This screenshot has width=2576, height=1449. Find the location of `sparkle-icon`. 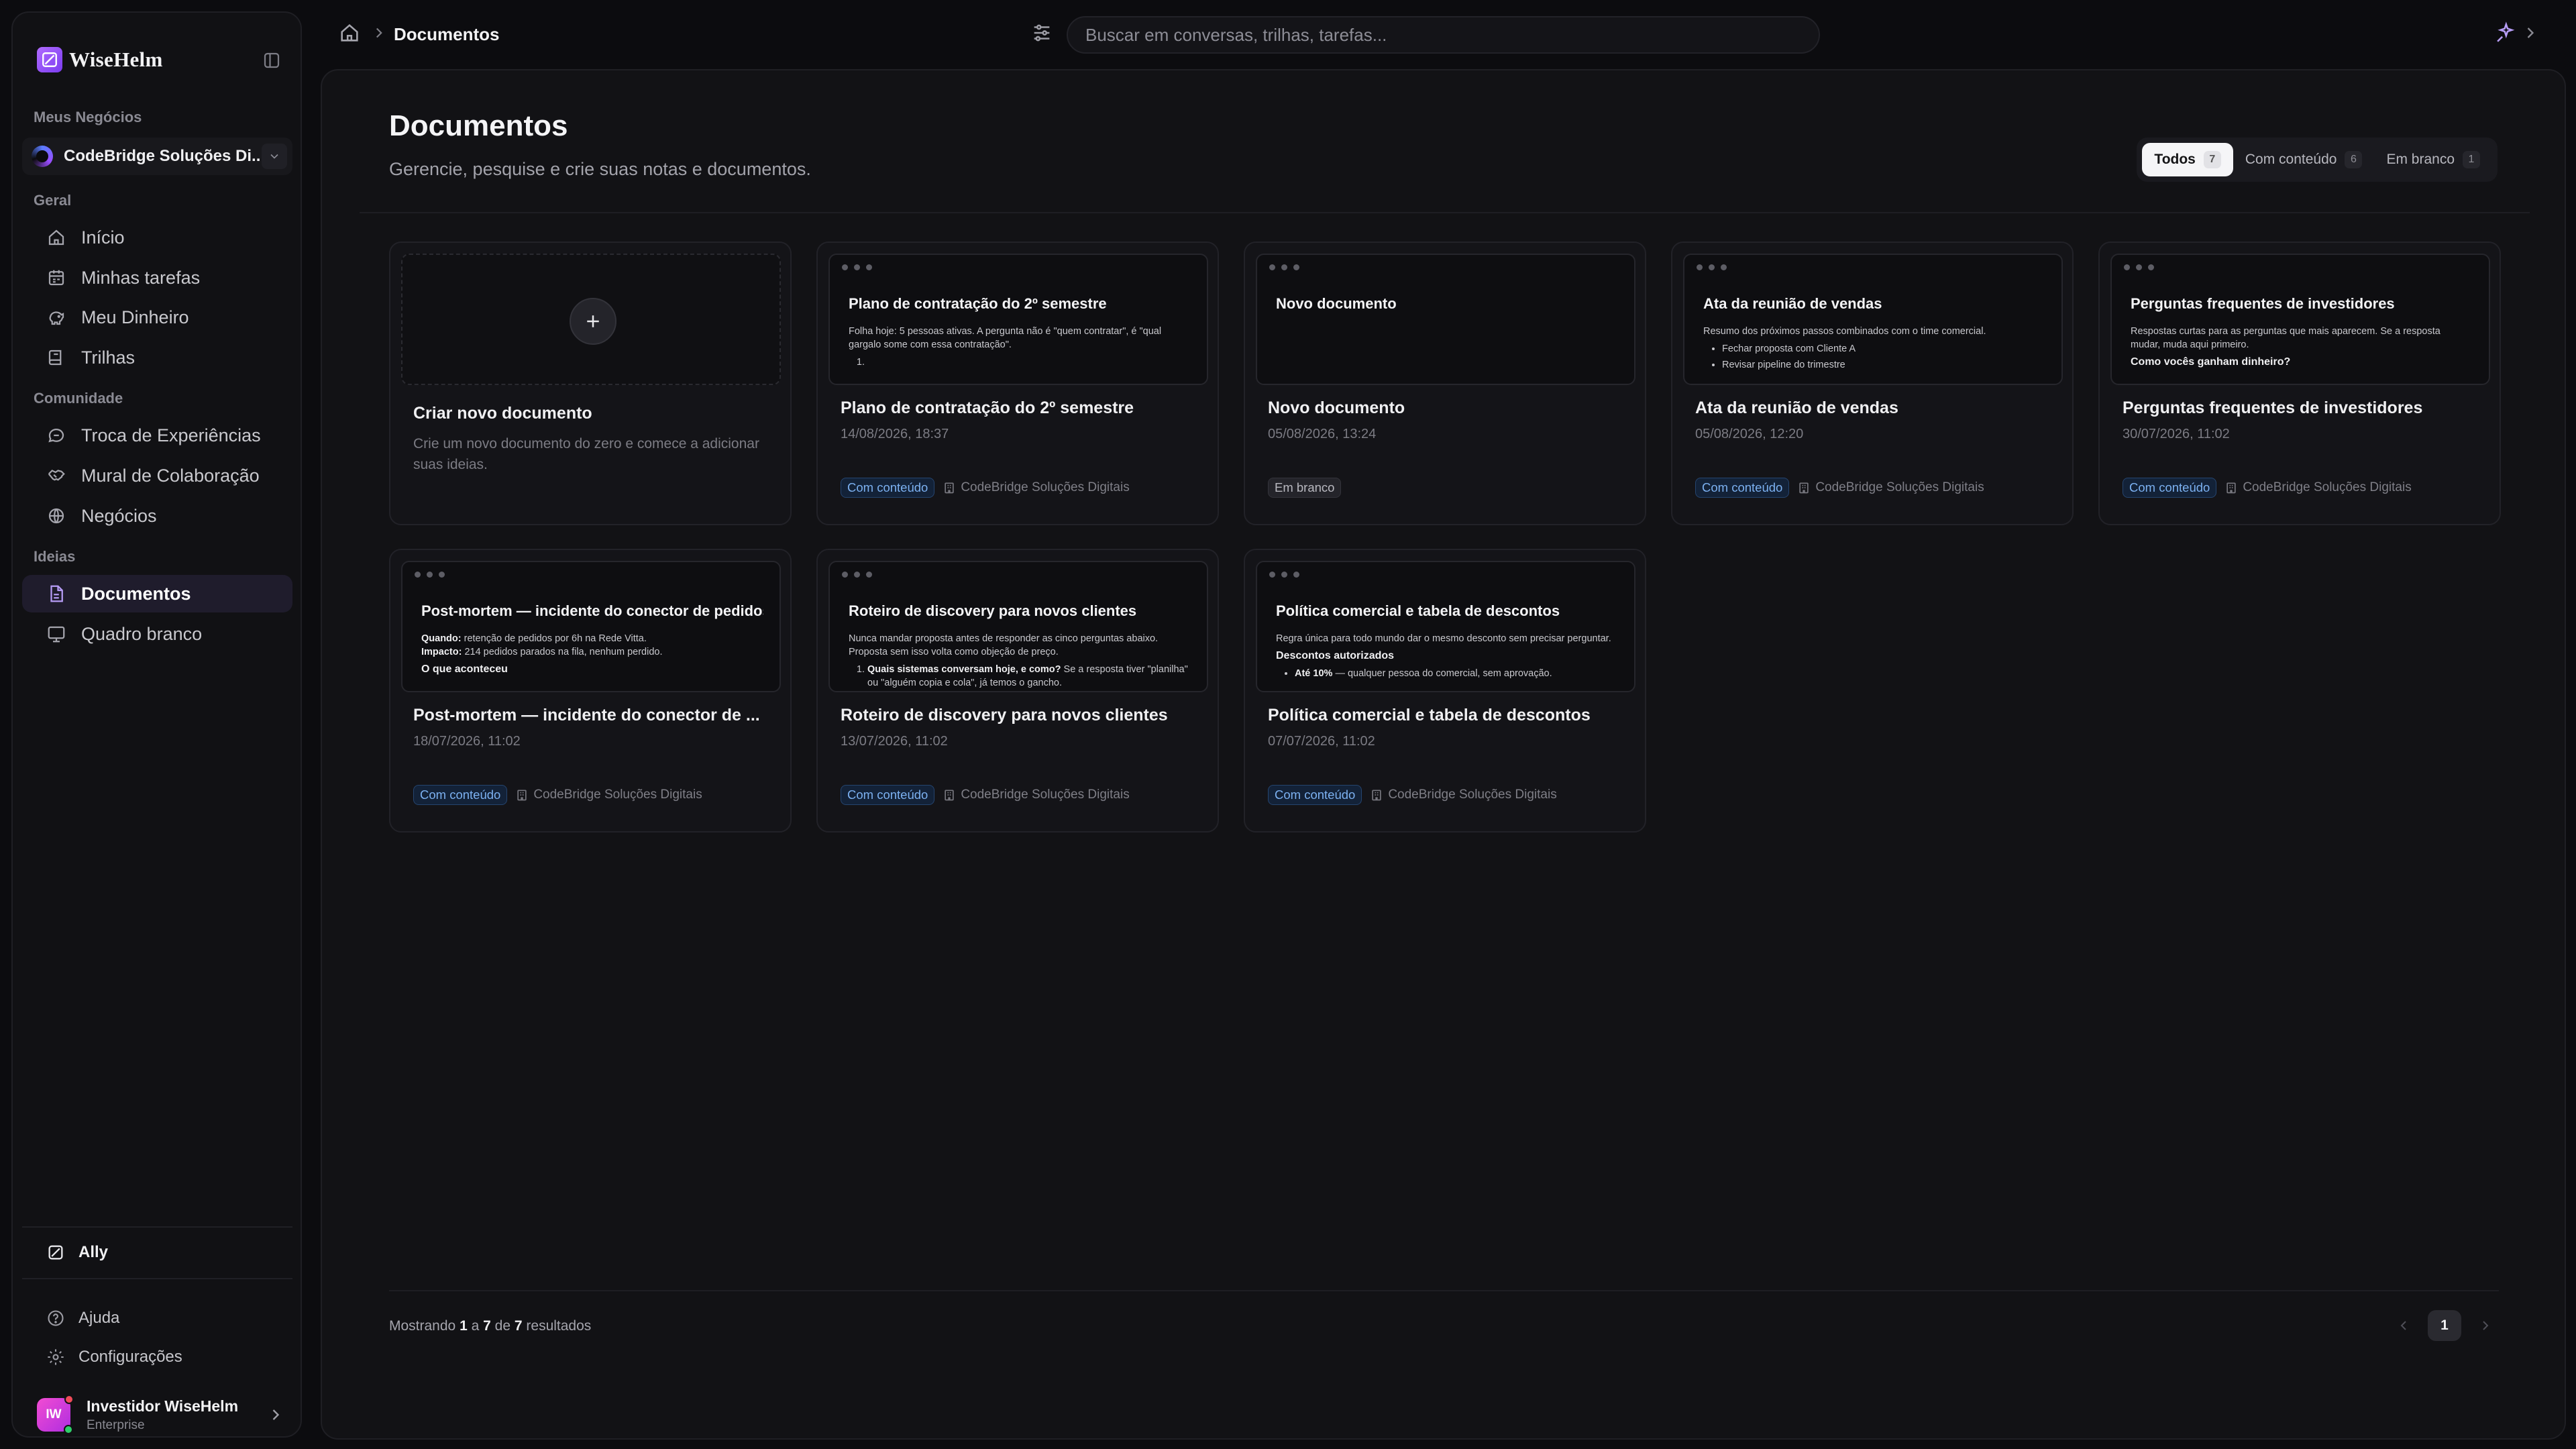

sparkle-icon is located at coordinates (2504, 32).